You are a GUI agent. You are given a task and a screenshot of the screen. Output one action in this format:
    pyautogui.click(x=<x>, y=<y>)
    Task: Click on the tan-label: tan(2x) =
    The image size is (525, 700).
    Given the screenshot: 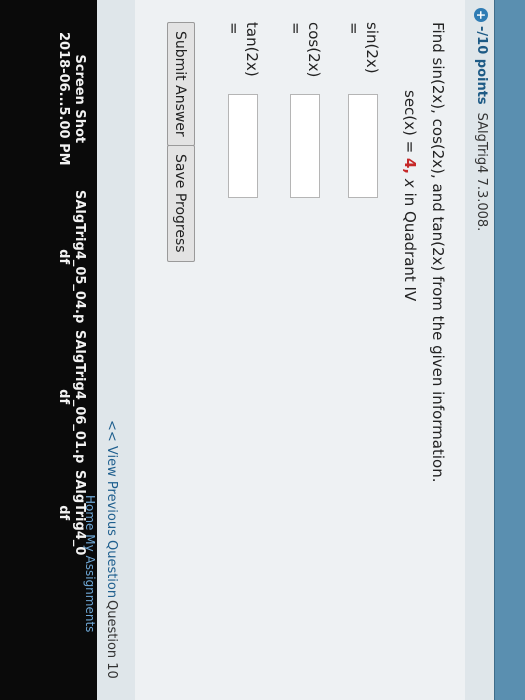 What is the action you would take?
    pyautogui.click(x=243, y=49)
    